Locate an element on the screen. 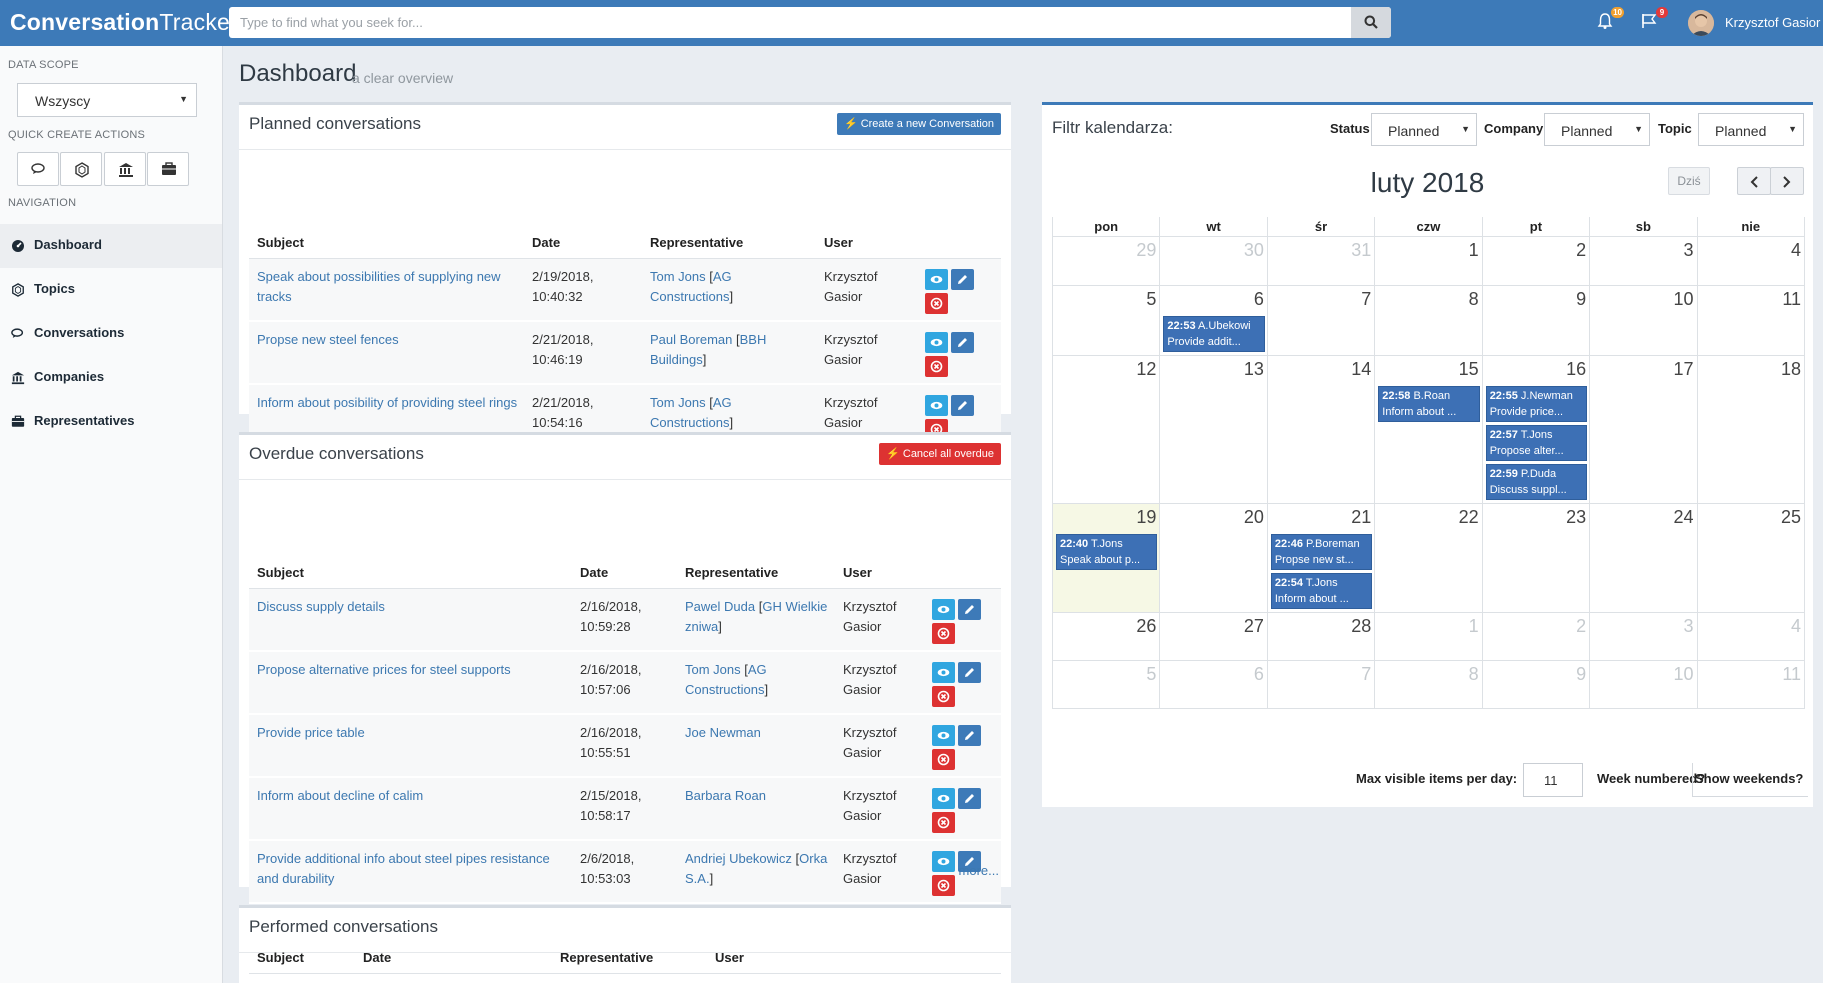 The width and height of the screenshot is (1823, 983). status-filter-select: Planned ▼ is located at coordinates (1424, 129).